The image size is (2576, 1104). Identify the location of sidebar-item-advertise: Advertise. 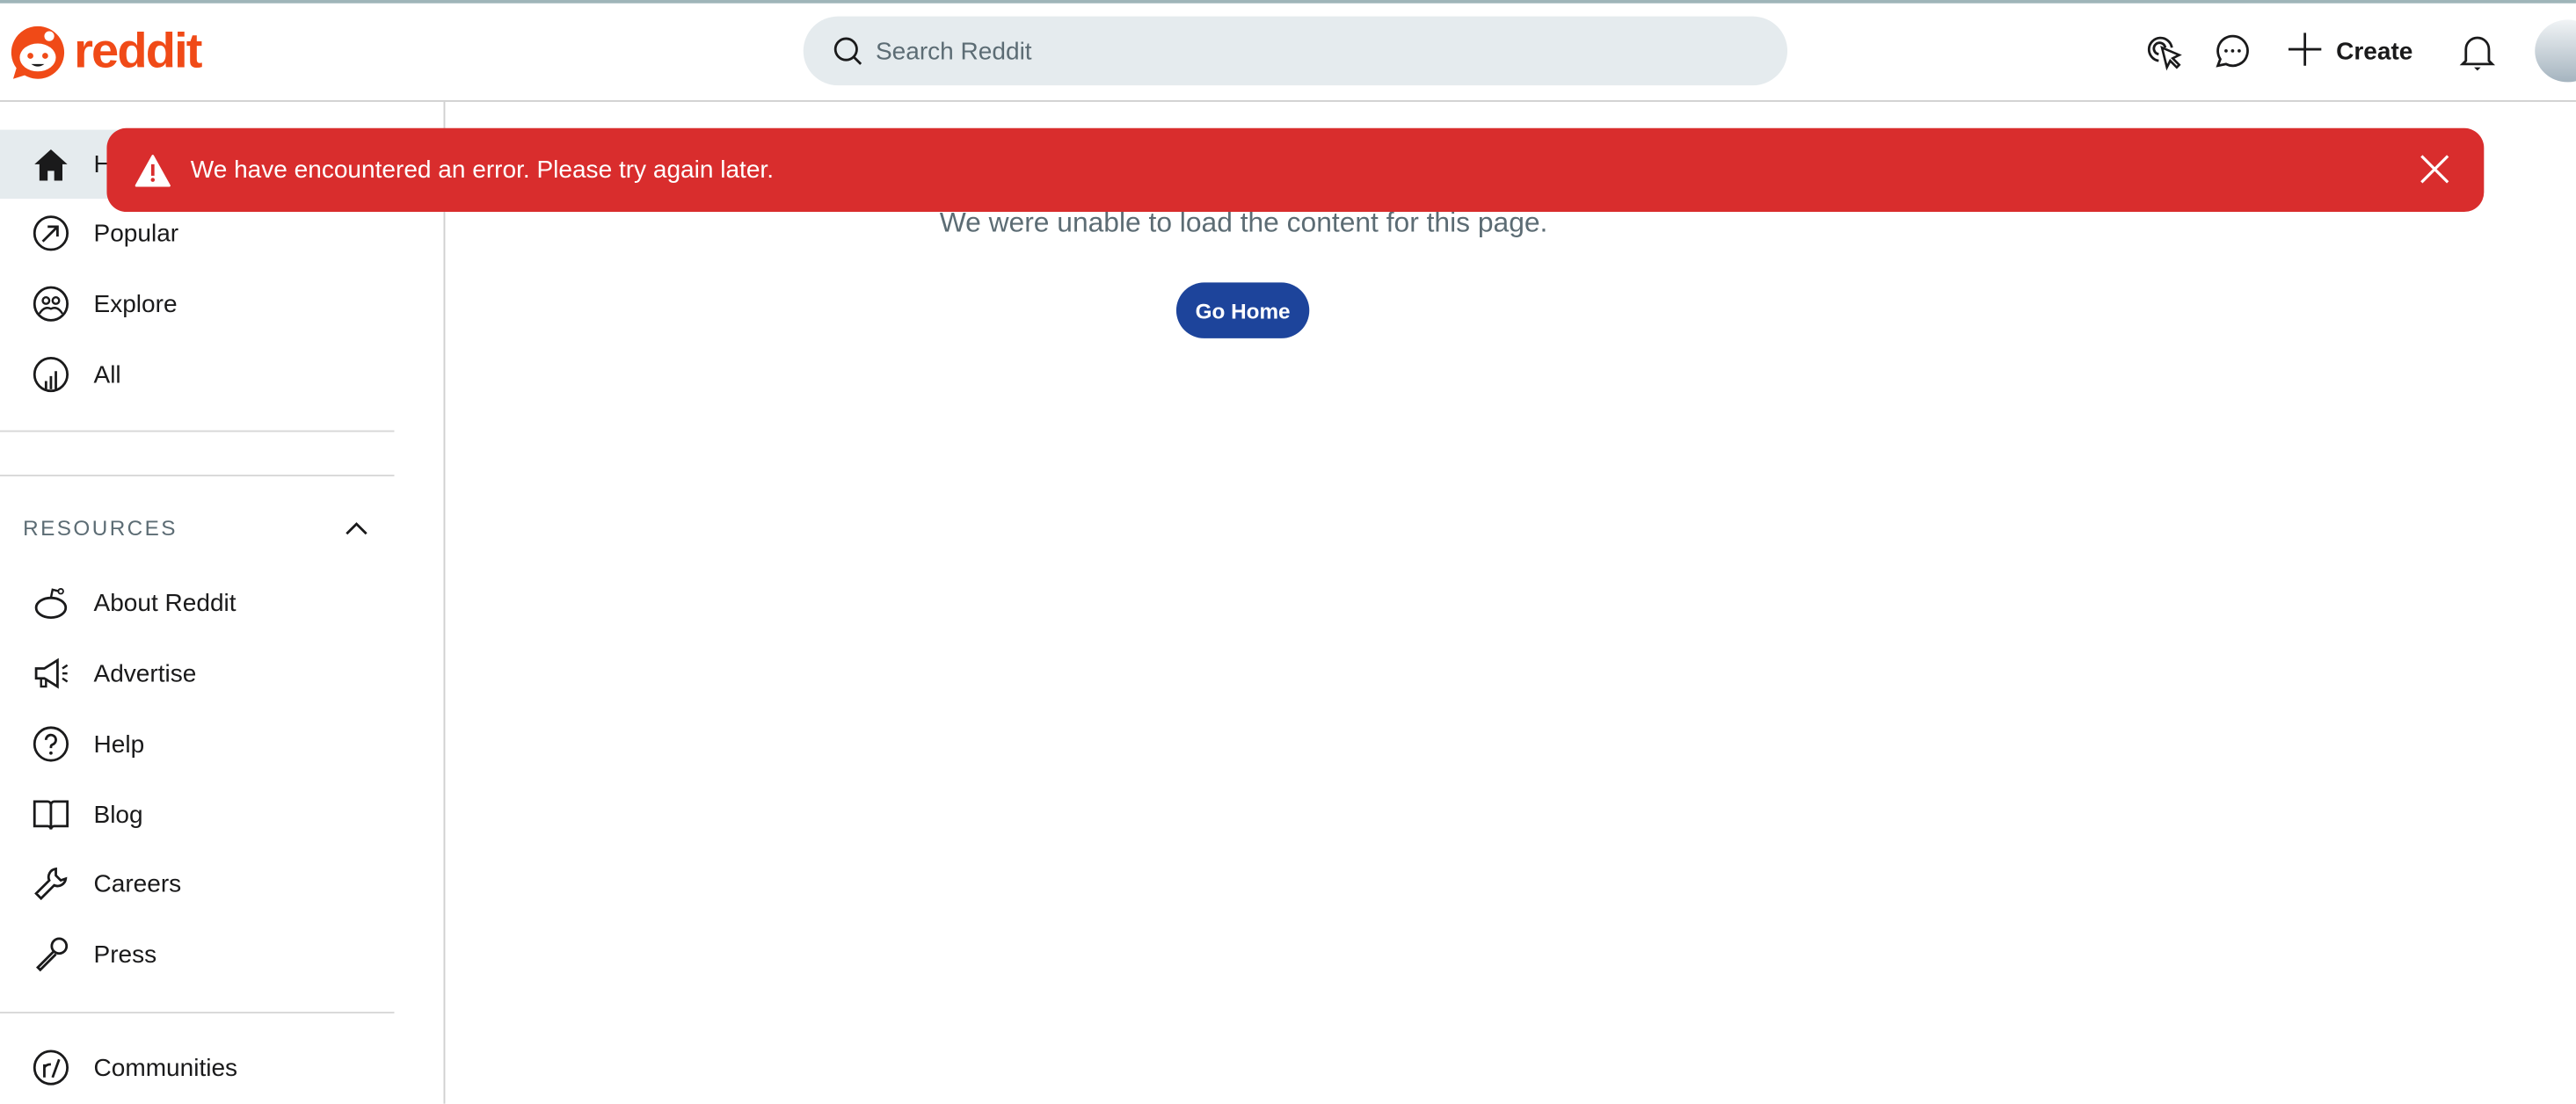
(197, 673).